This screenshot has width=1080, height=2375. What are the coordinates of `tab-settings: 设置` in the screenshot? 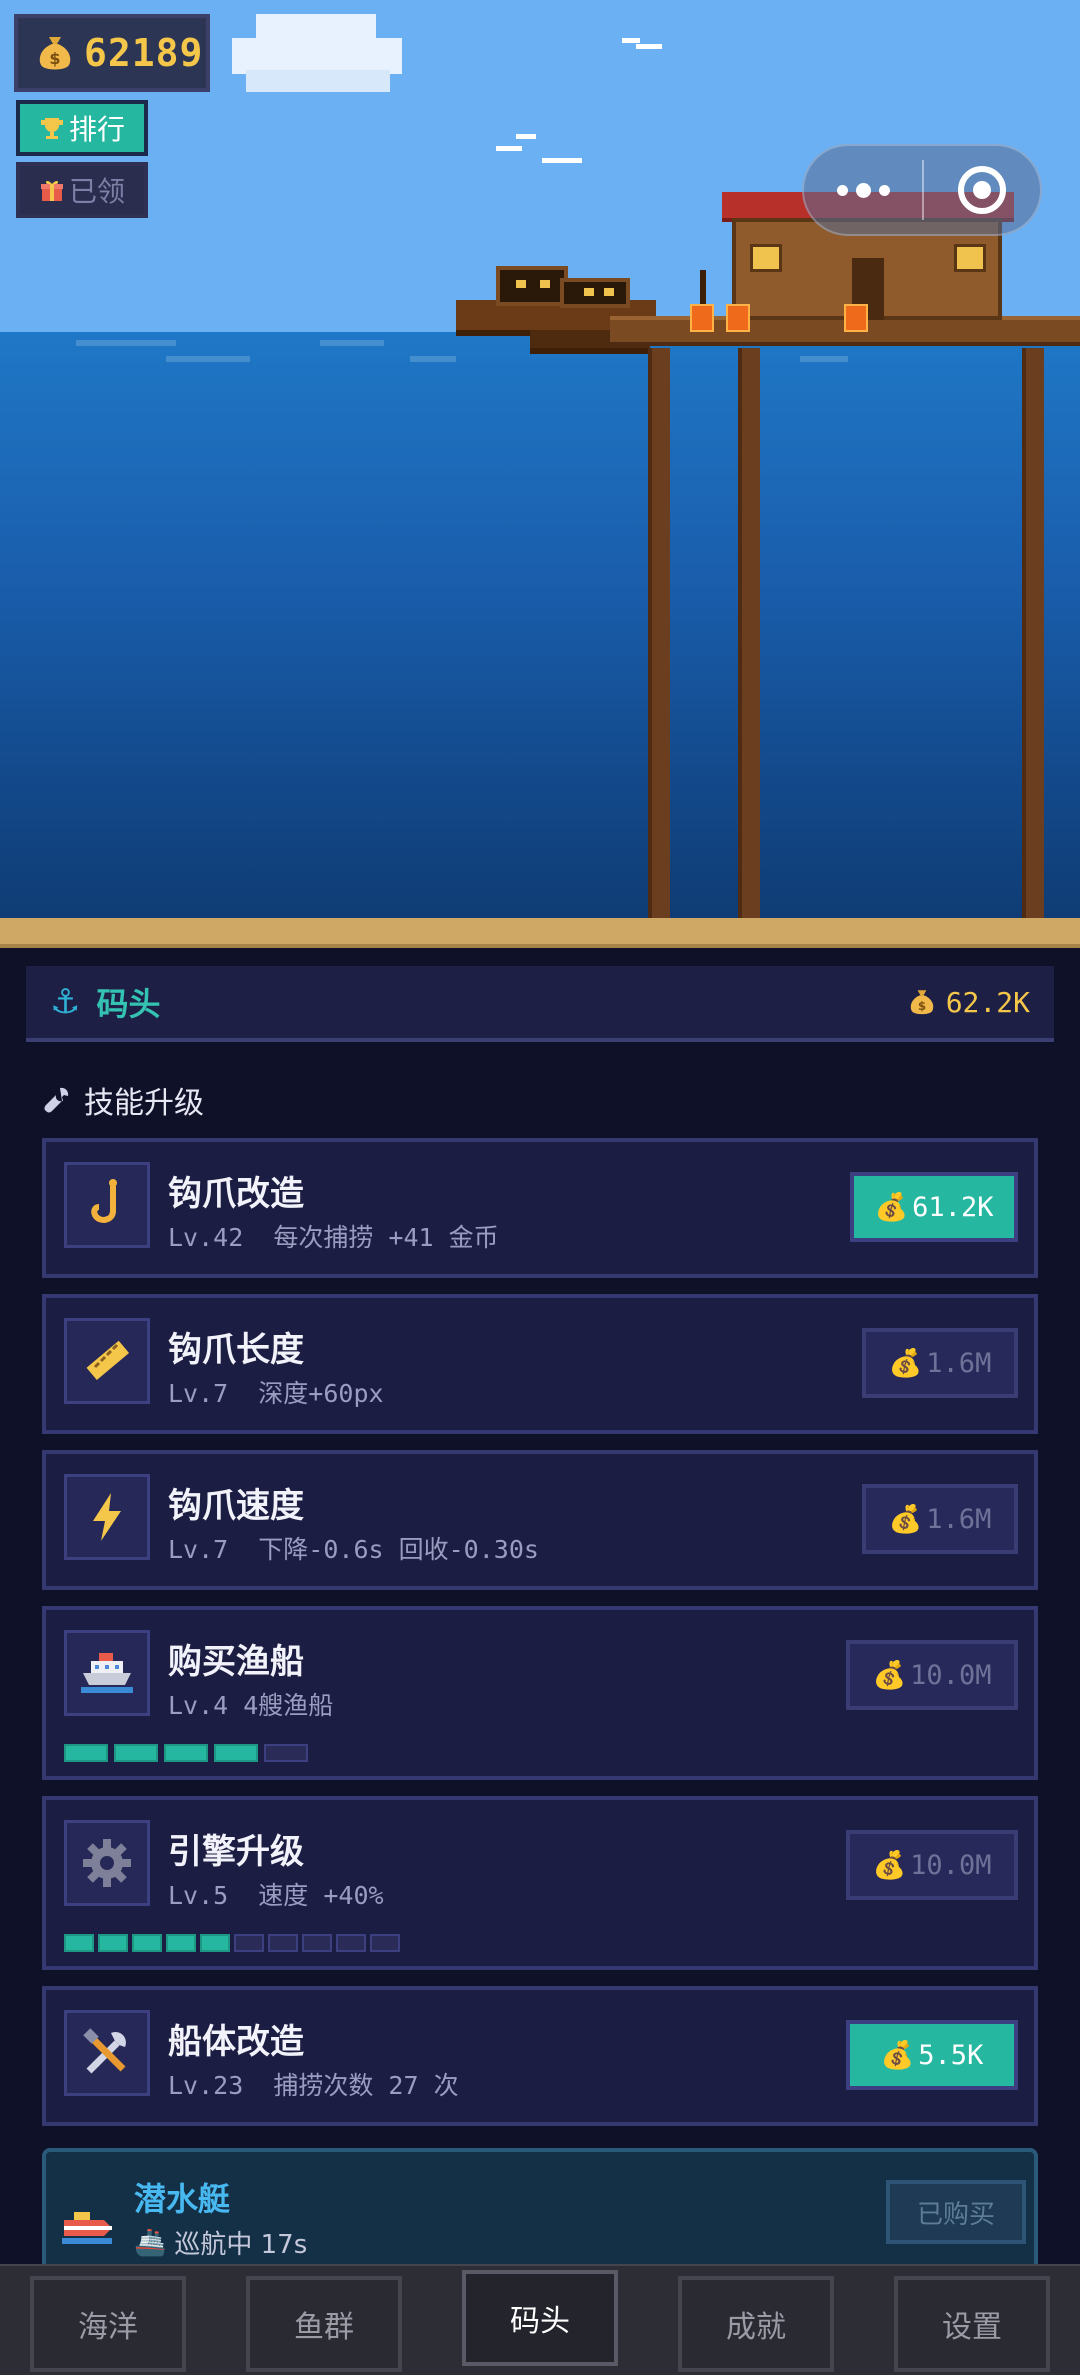 It's located at (972, 2324).